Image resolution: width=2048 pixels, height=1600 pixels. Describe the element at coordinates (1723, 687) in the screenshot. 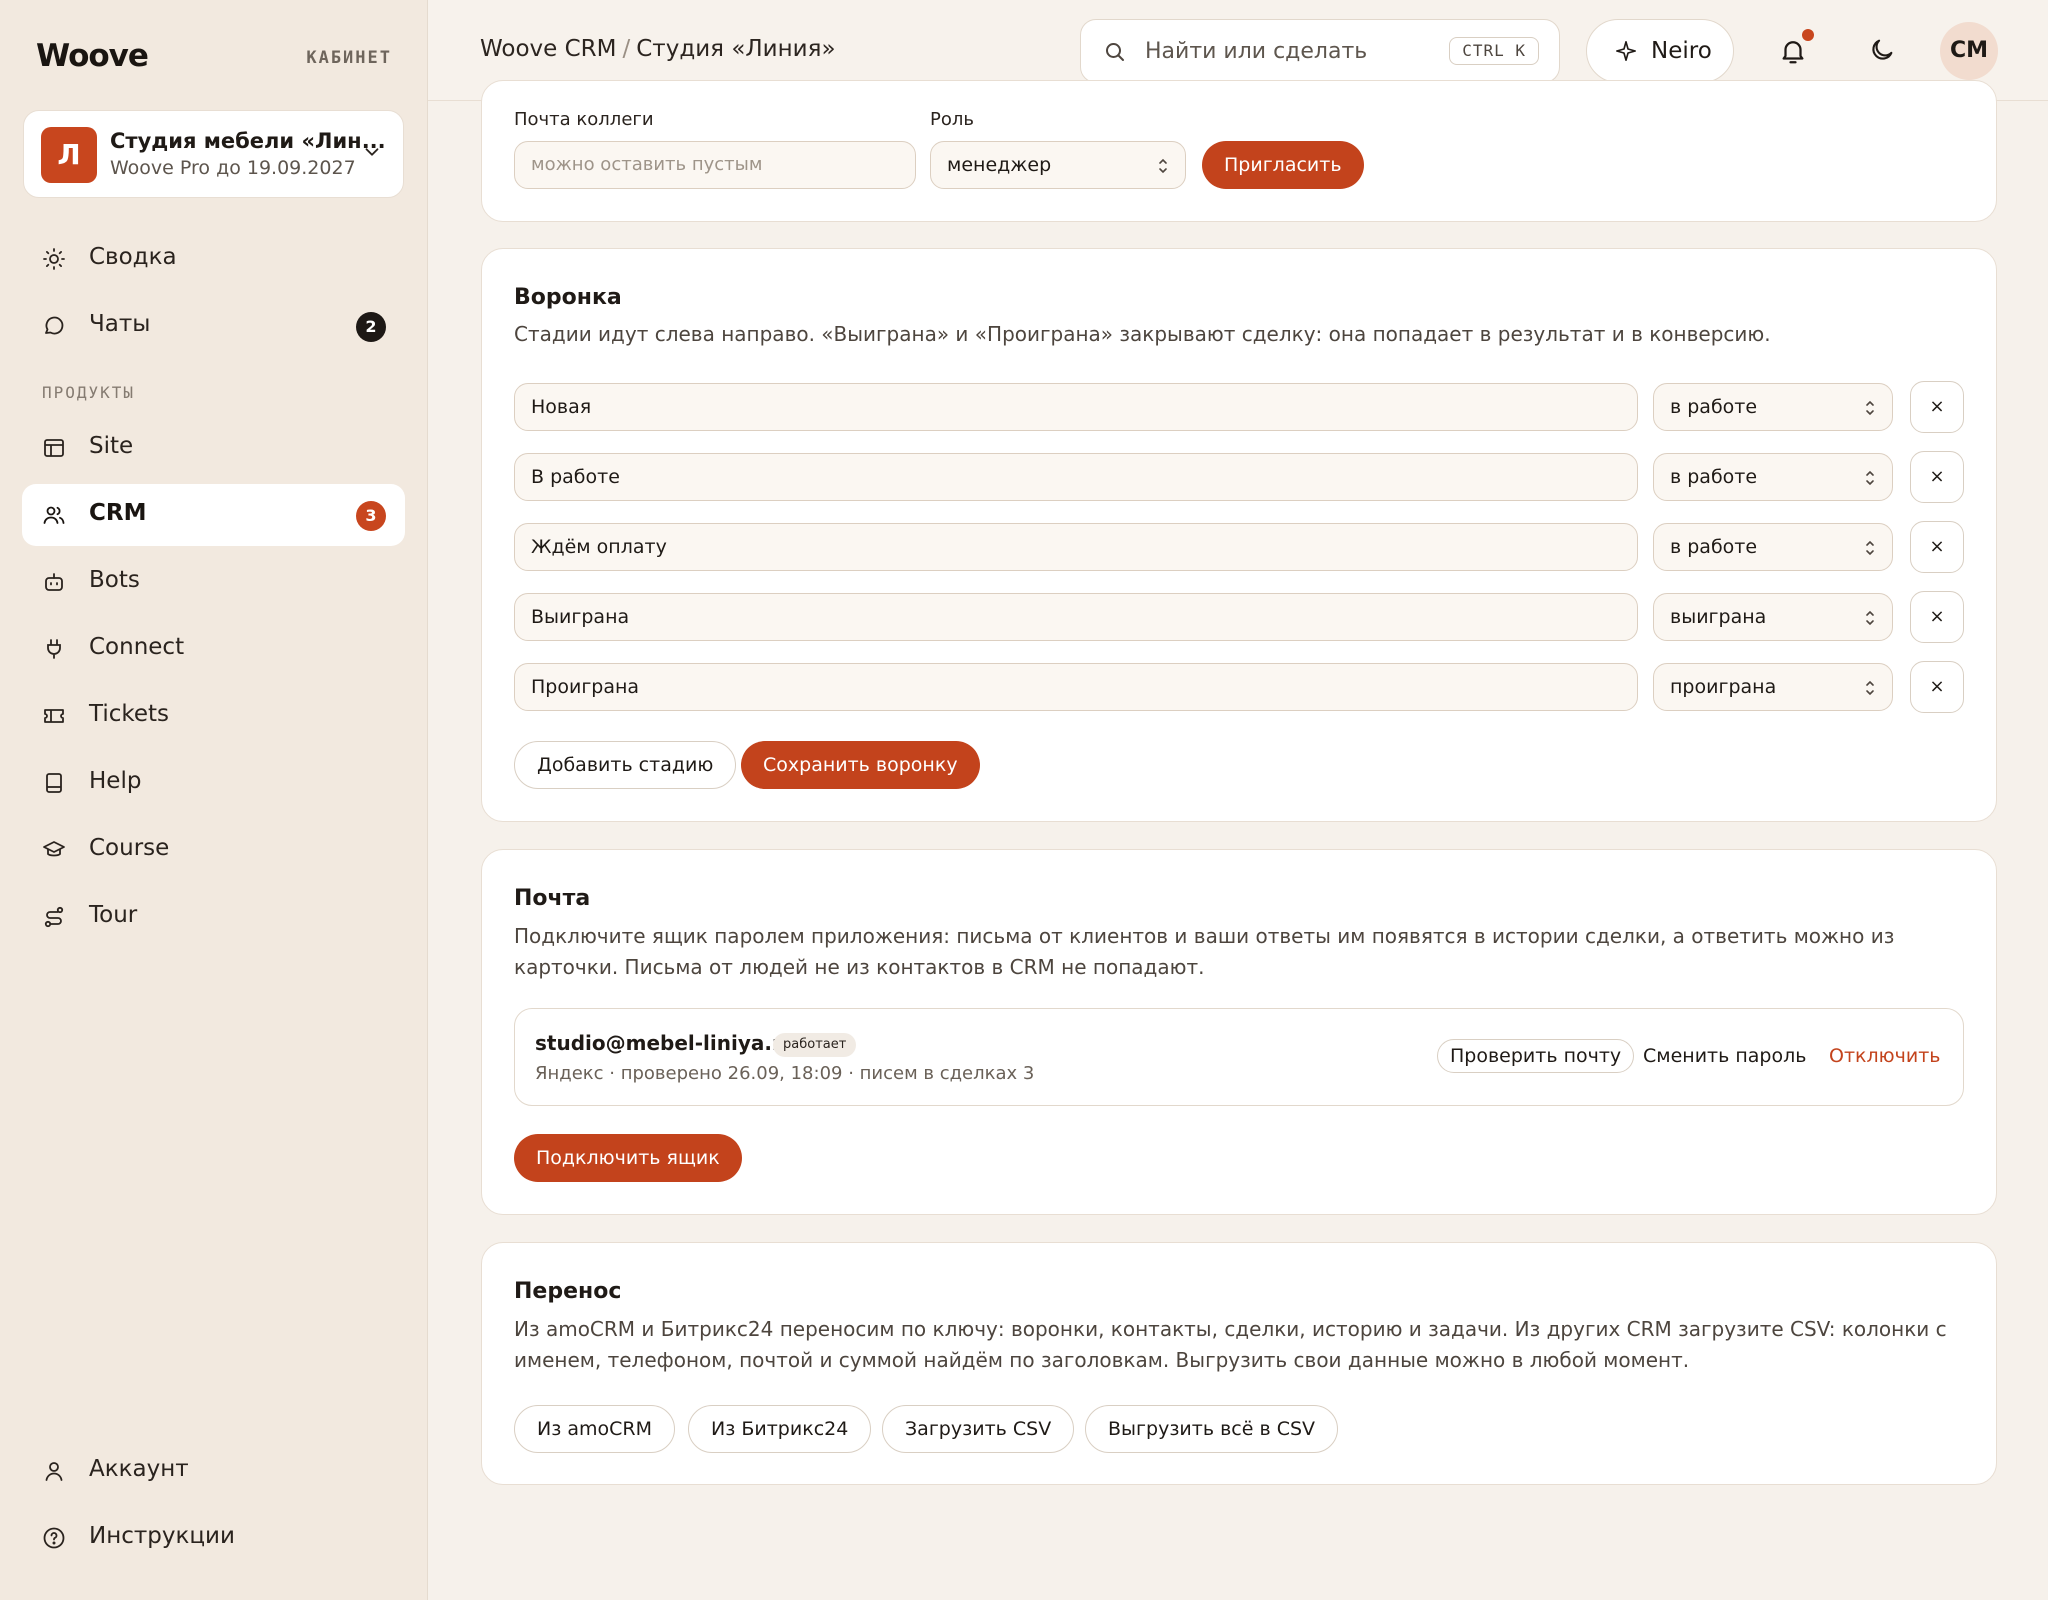

I see `stage-type-value: проиграна` at that location.